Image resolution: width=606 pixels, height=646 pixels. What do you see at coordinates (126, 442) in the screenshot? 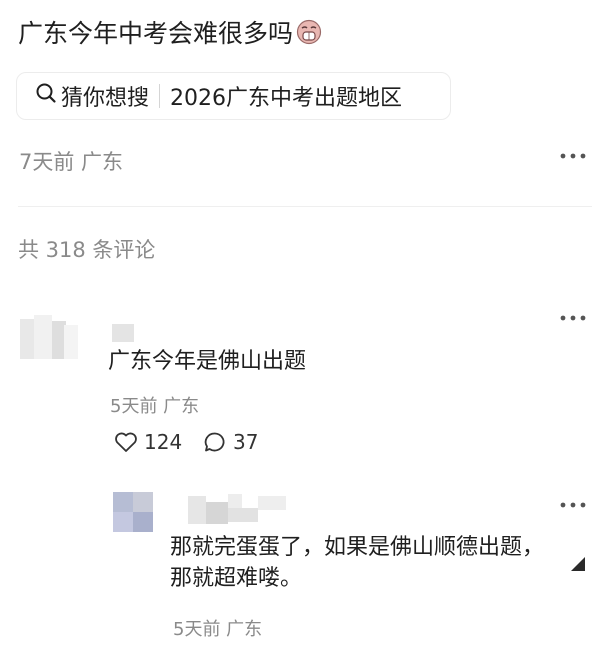
I see `heart-icon` at bounding box center [126, 442].